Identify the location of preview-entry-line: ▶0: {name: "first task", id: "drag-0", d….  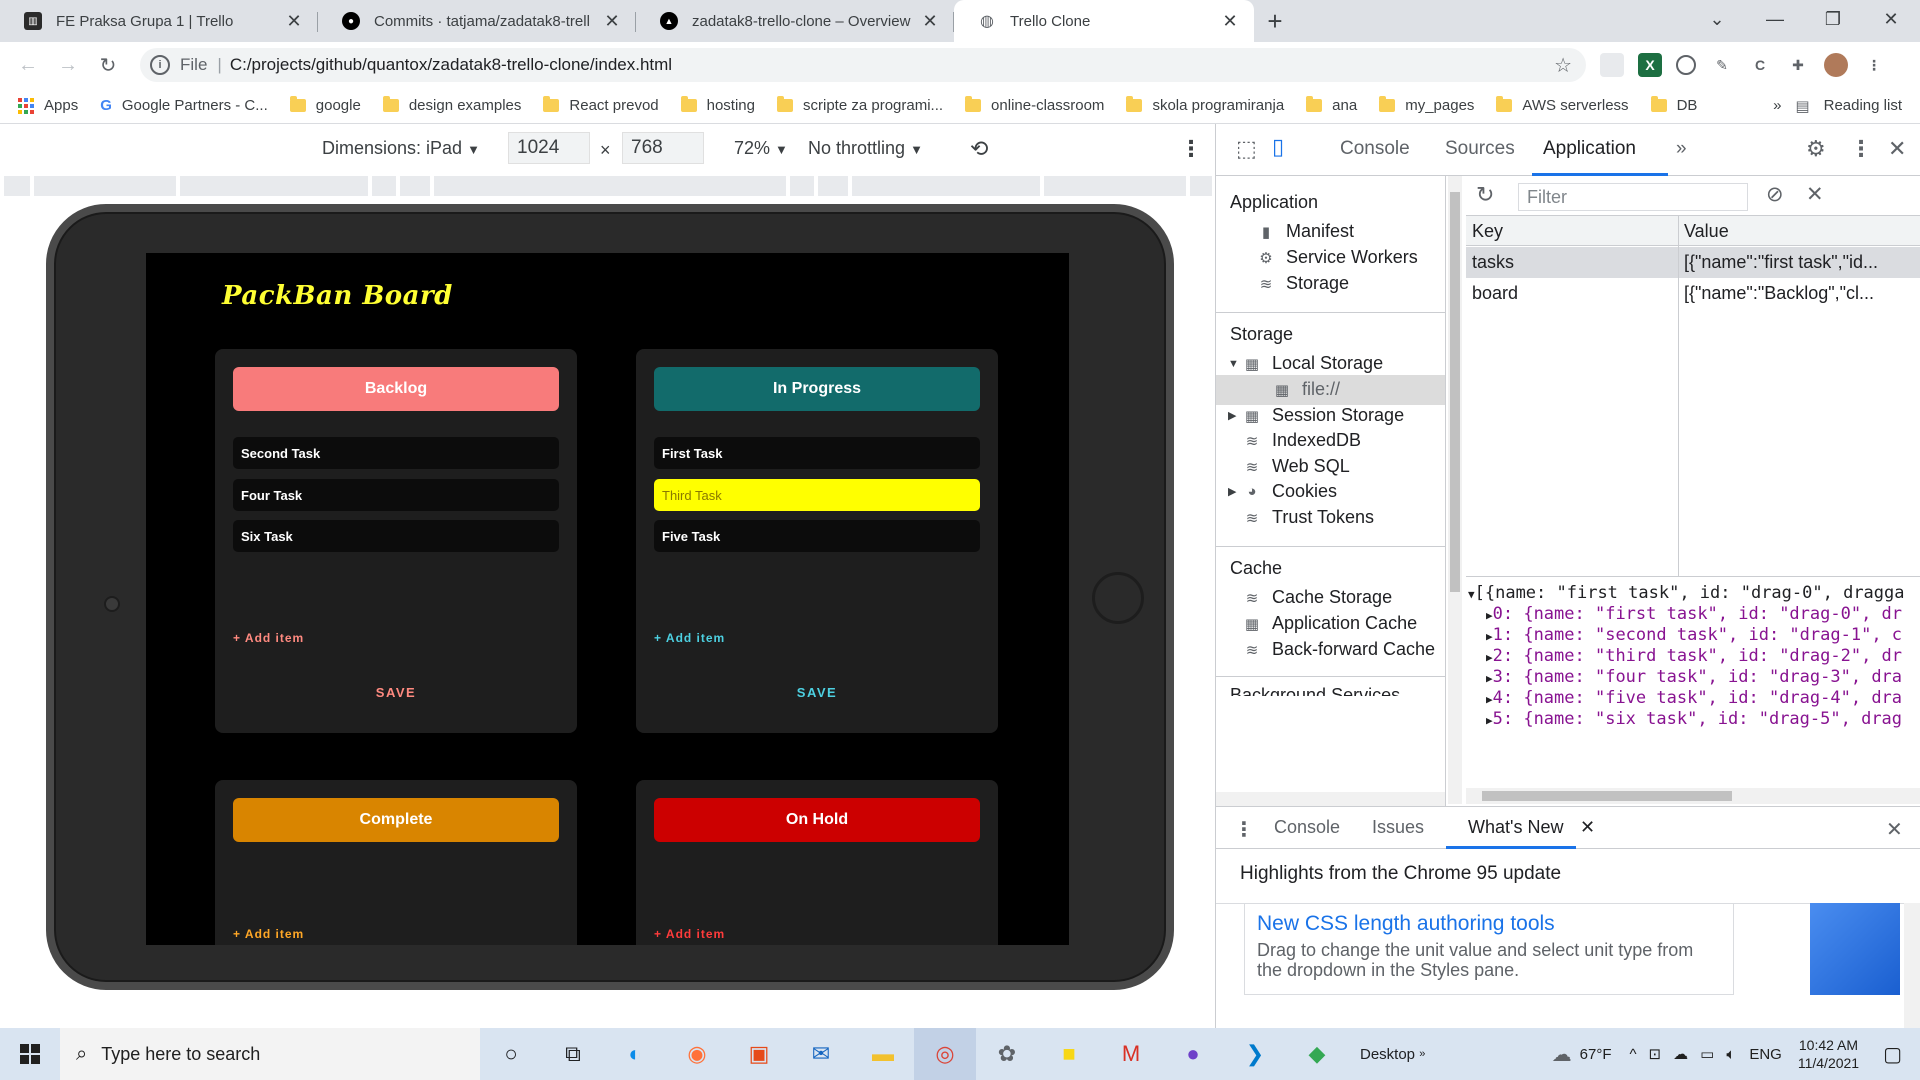
(1694, 614).